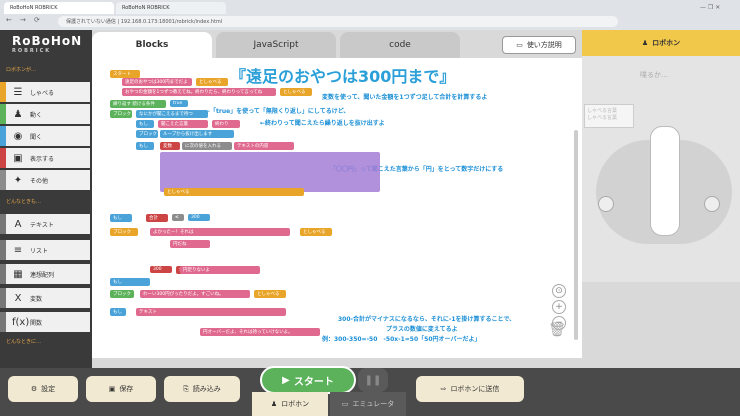  Describe the element at coordinates (45, 322) in the screenshot. I see `sidebar-item-function: f(x) 関数` at that location.